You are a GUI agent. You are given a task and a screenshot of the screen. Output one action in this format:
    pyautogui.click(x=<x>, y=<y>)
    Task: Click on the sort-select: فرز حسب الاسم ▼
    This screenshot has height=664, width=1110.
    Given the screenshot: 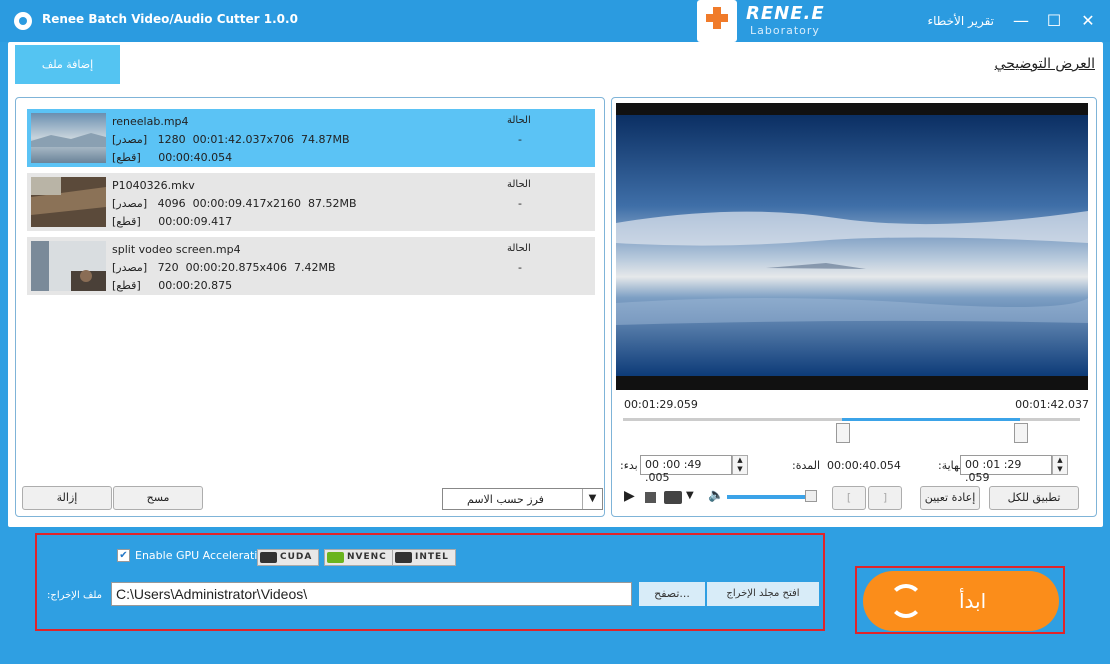 What is the action you would take?
    pyautogui.click(x=522, y=499)
    